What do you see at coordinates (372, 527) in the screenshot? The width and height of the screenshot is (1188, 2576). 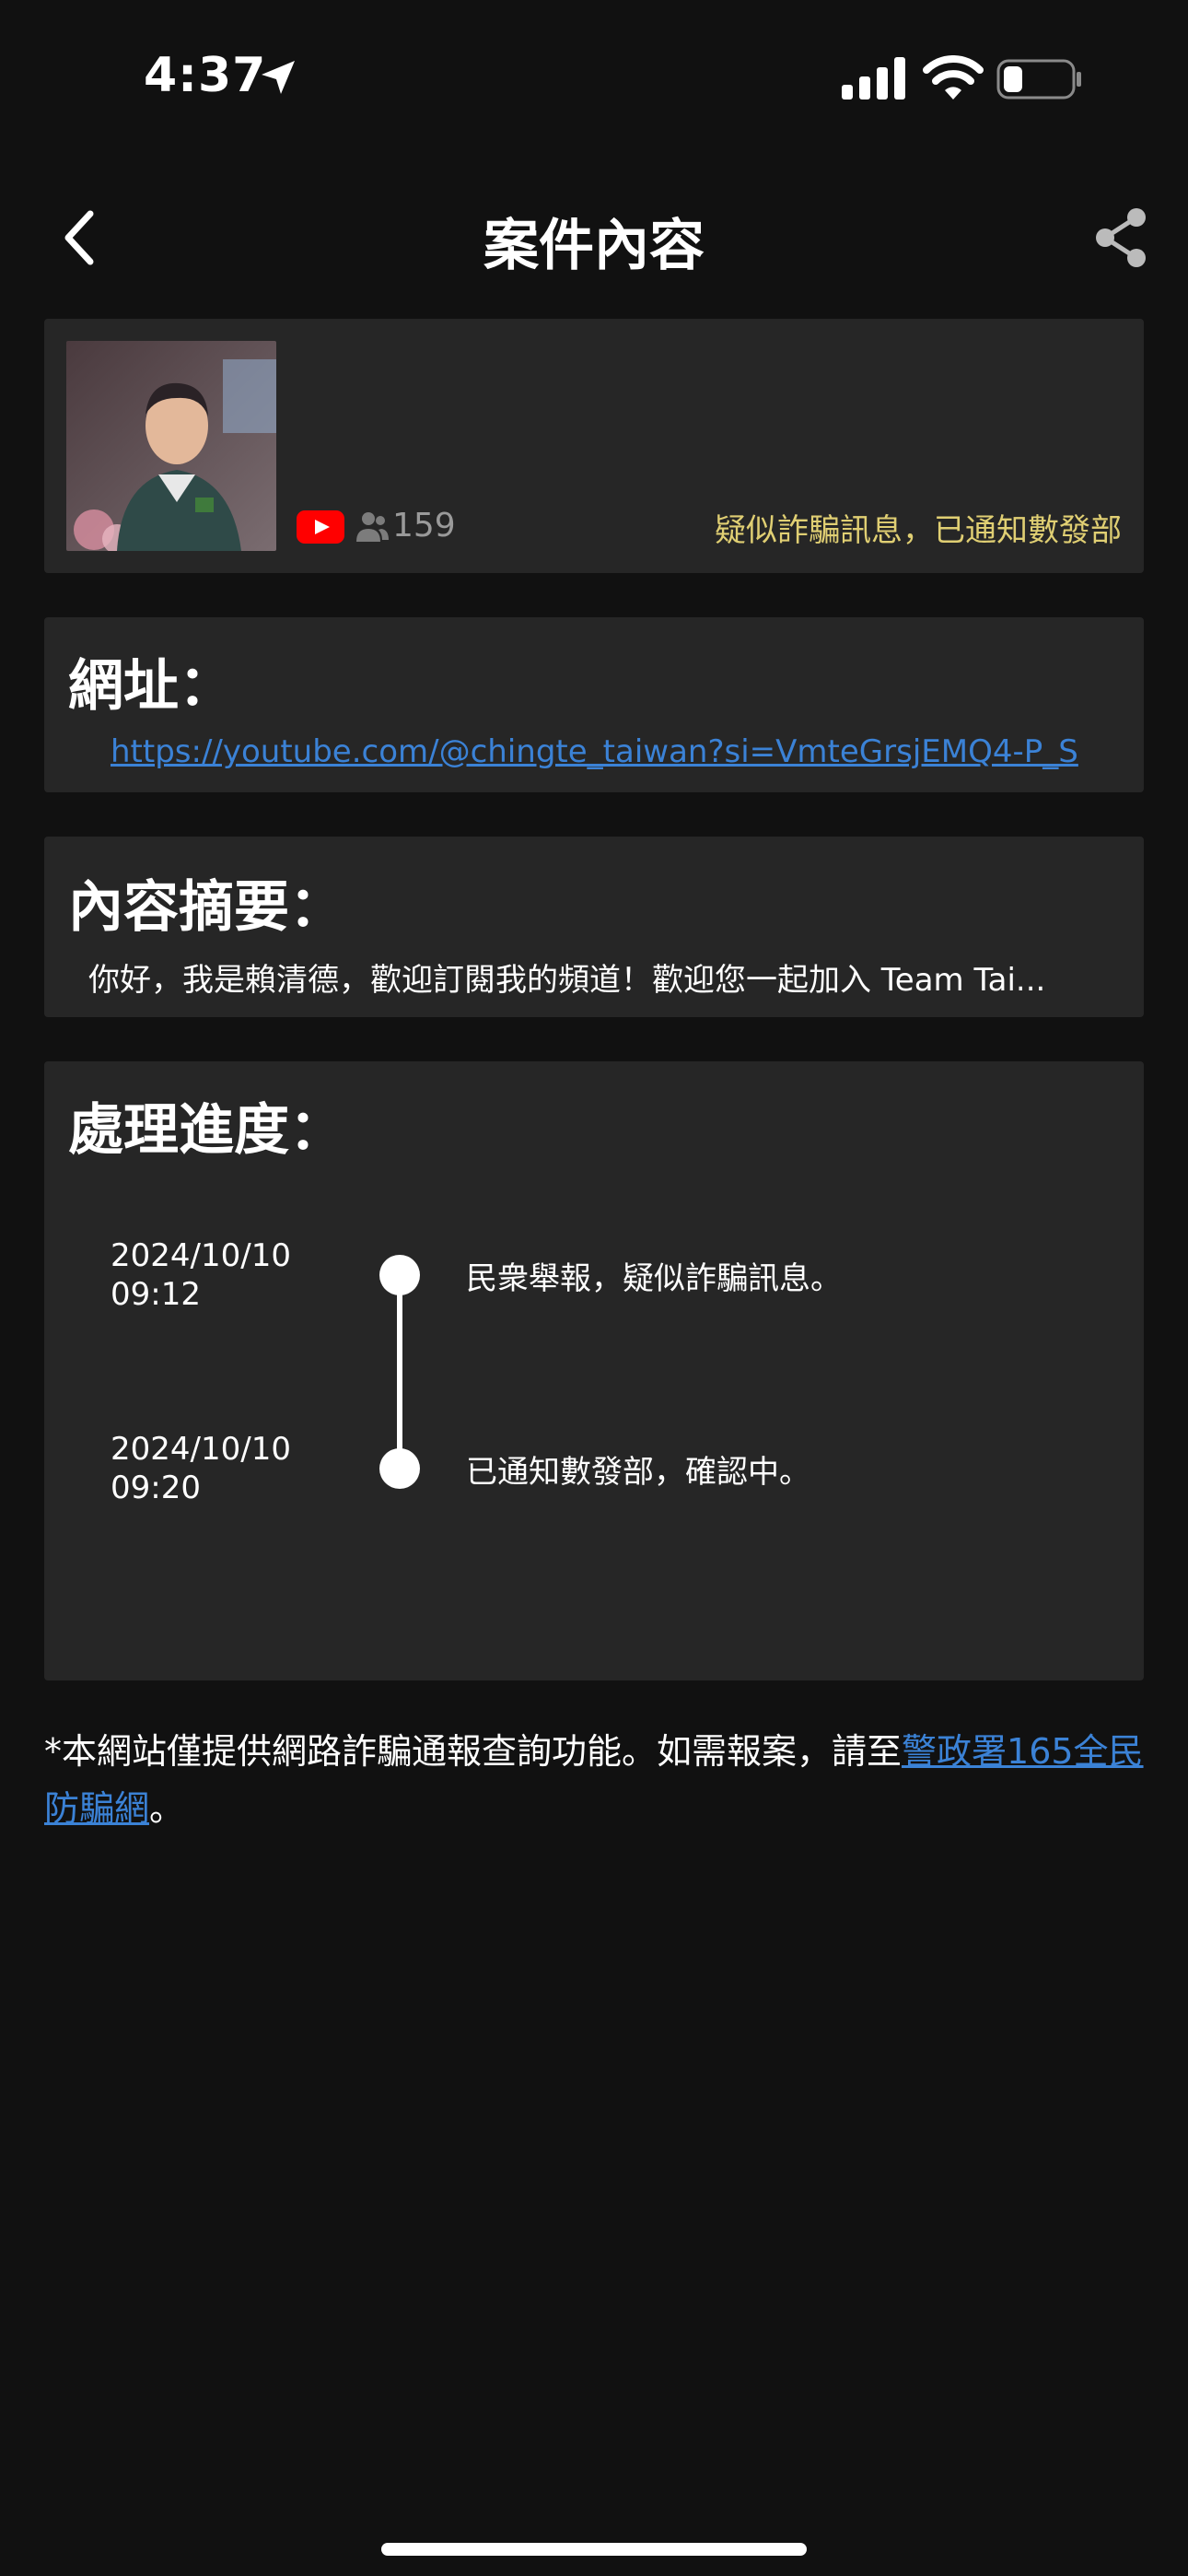 I see `people-icon` at bounding box center [372, 527].